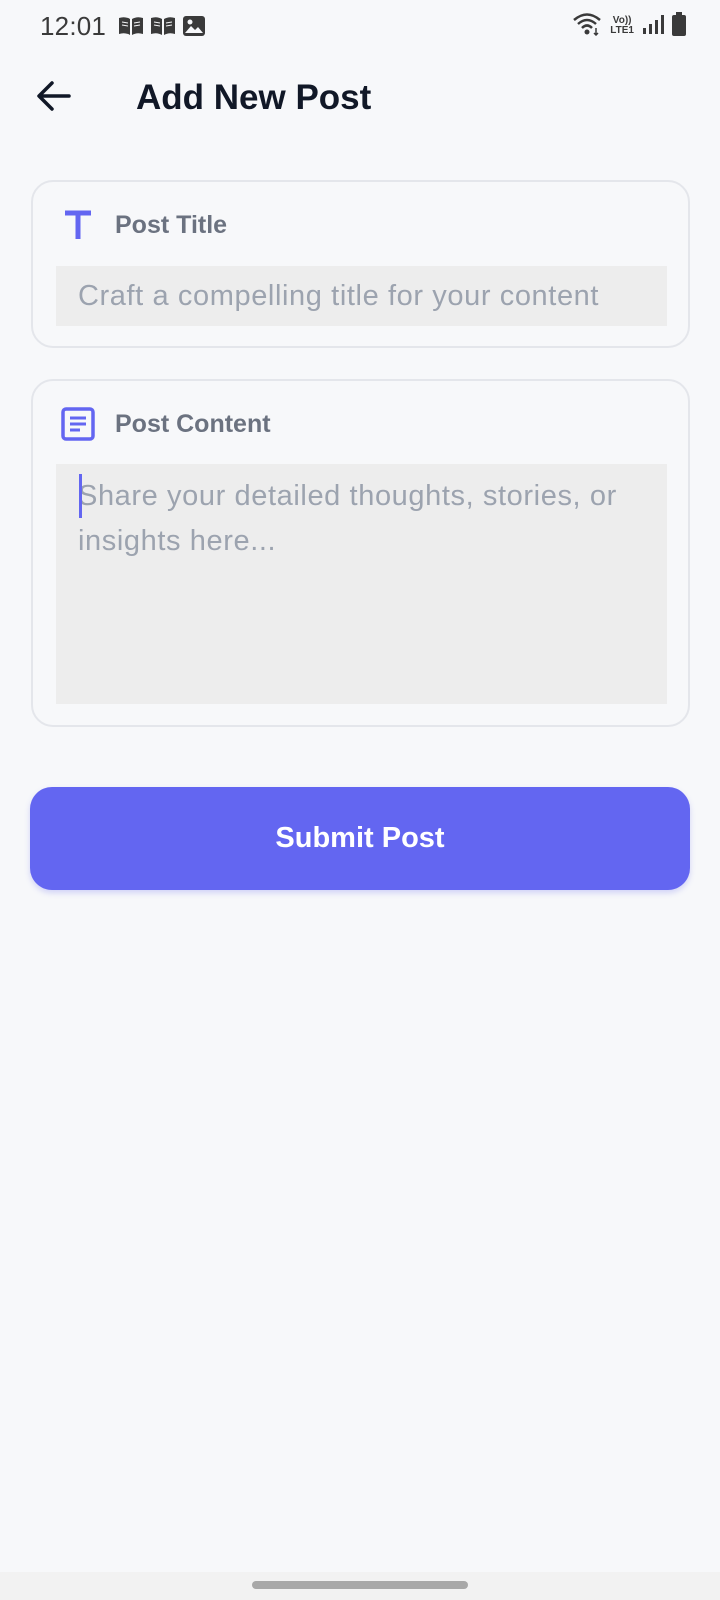 The image size is (720, 1600). What do you see at coordinates (360, 1585) in the screenshot?
I see `home-indicator` at bounding box center [360, 1585].